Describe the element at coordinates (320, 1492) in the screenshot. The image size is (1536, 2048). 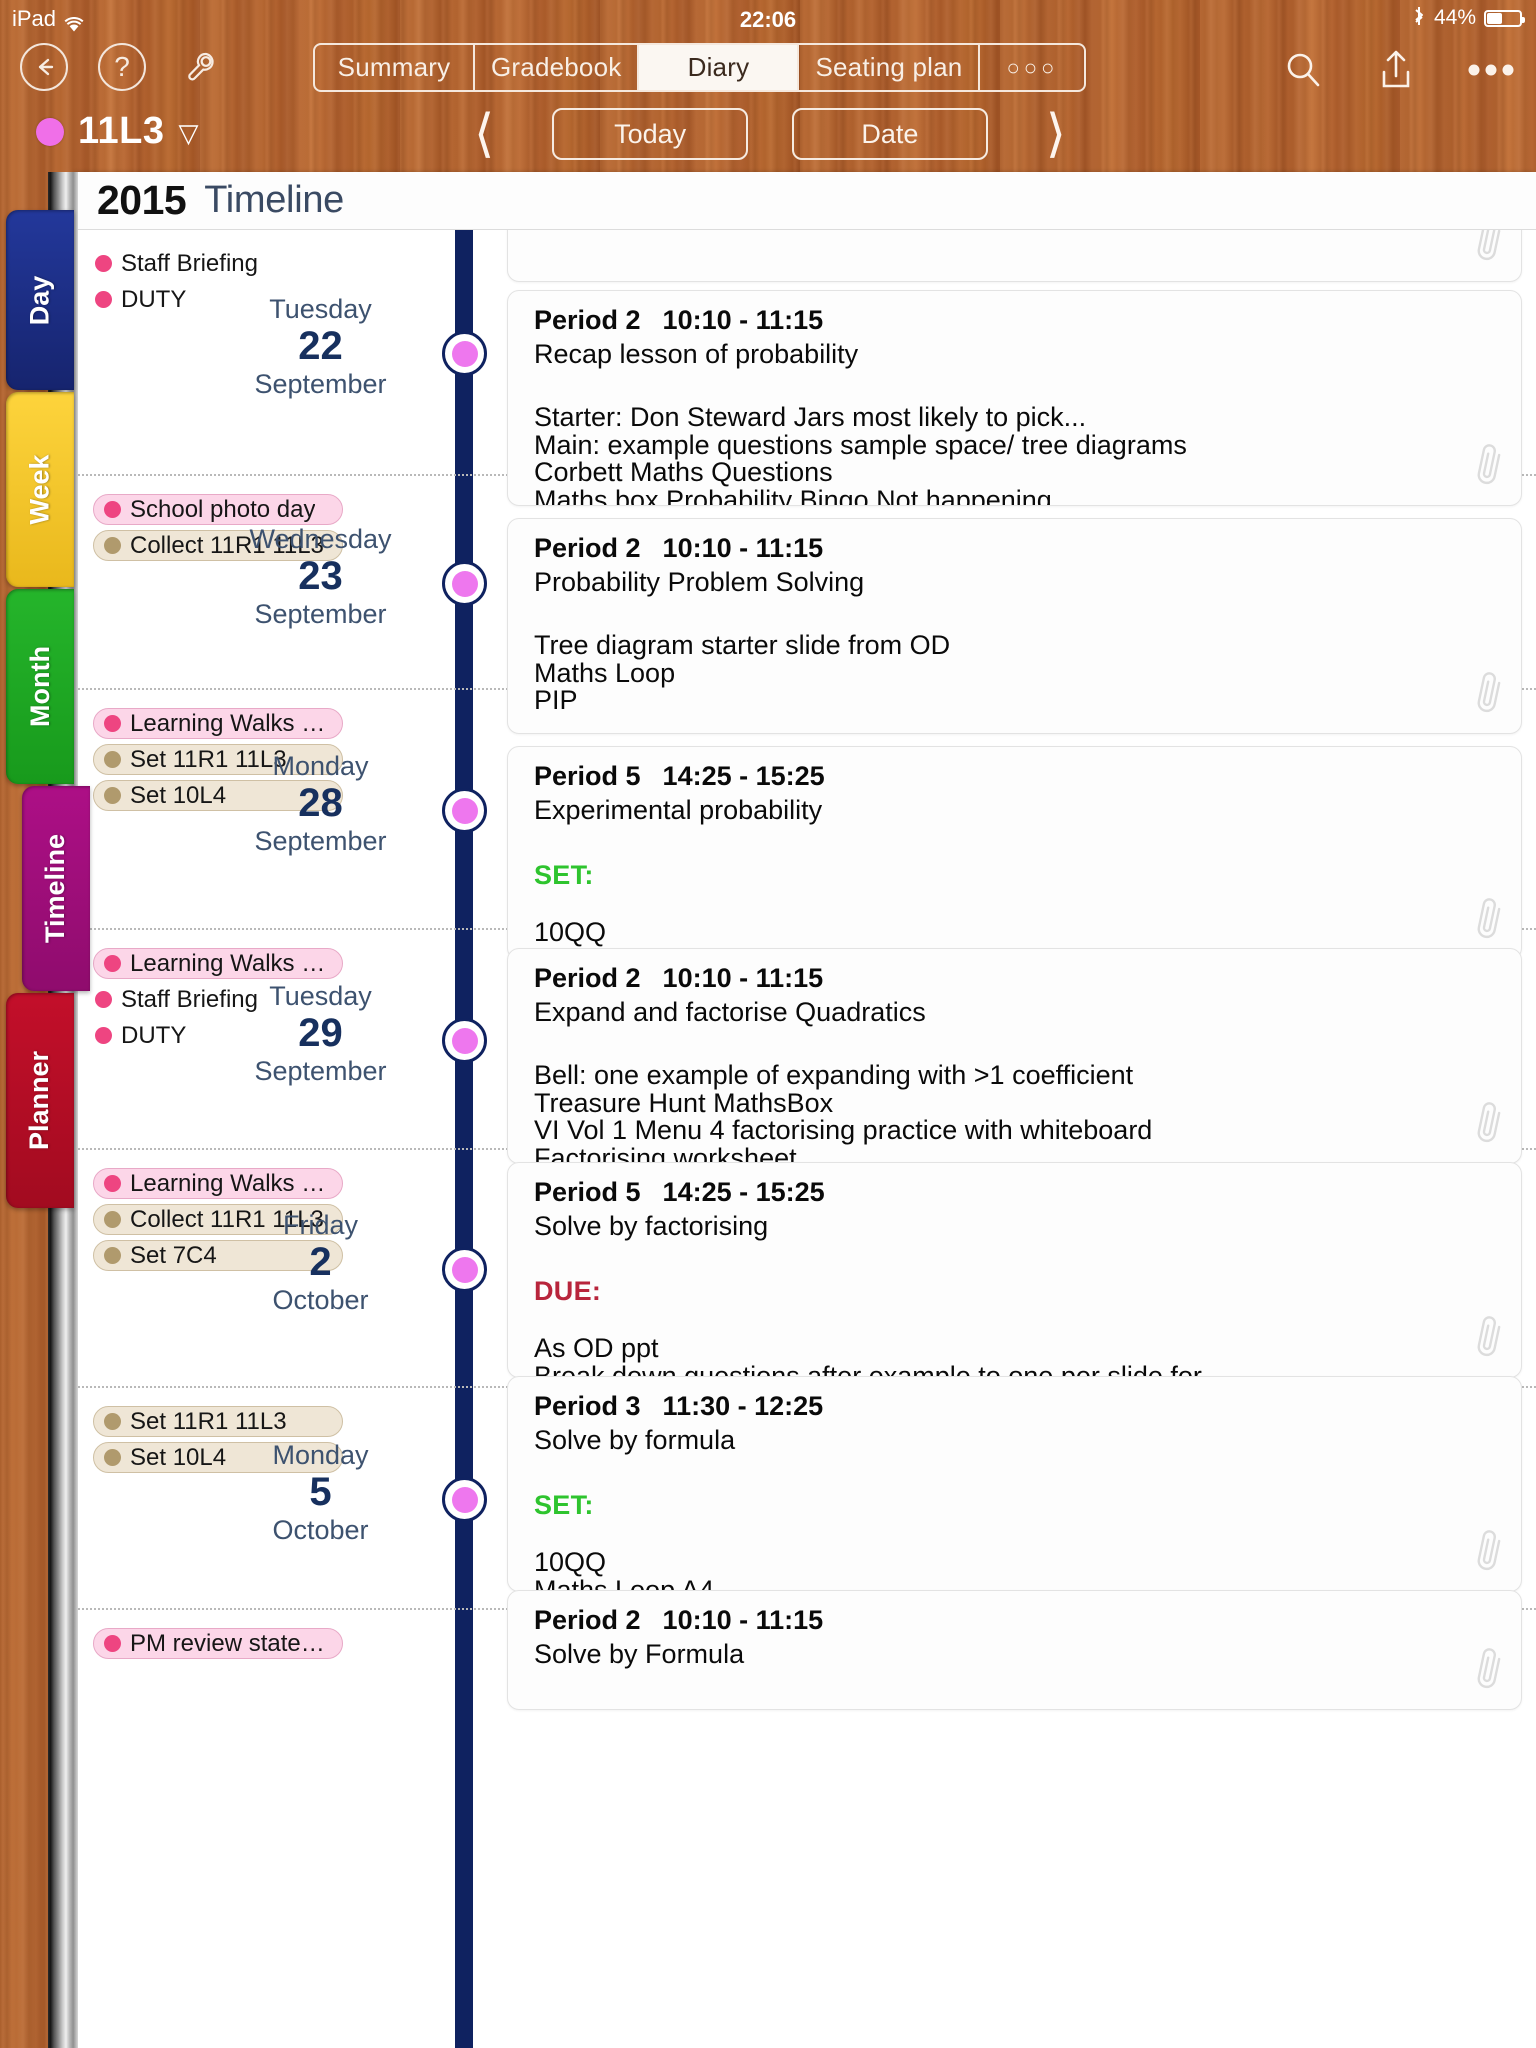
I see `day-number-label: 5` at that location.